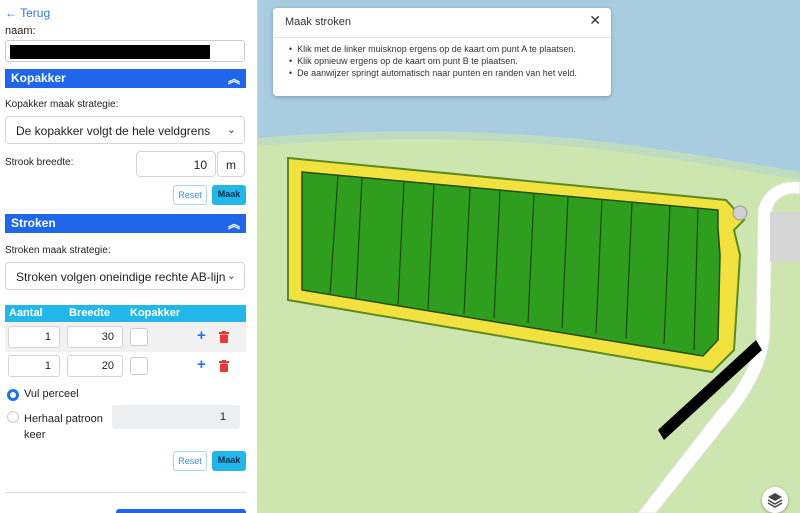  Describe the element at coordinates (62, 104) in the screenshot. I see `kopakker-strategy-label: Kopakker maak strategie:` at that location.